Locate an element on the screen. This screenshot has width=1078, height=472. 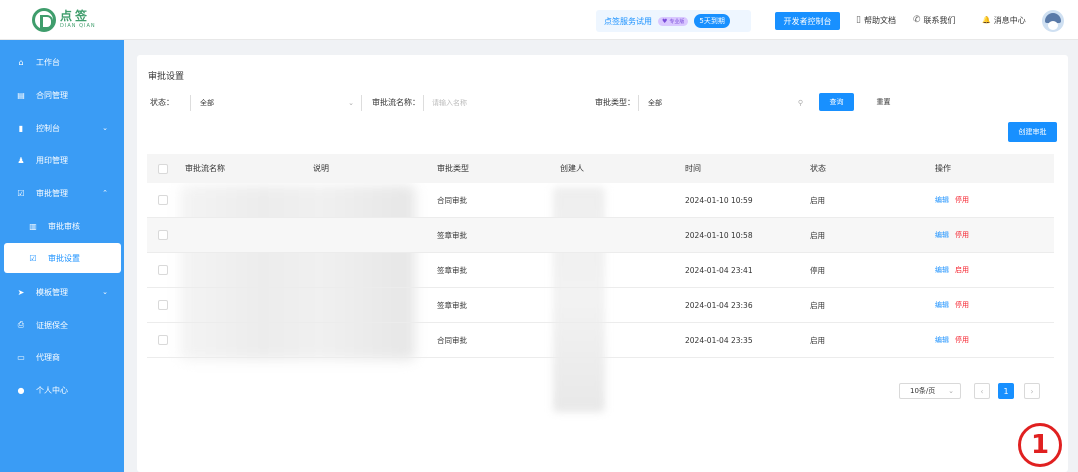
time-cell: 2024-01-04 23:41 is located at coordinates (719, 270).